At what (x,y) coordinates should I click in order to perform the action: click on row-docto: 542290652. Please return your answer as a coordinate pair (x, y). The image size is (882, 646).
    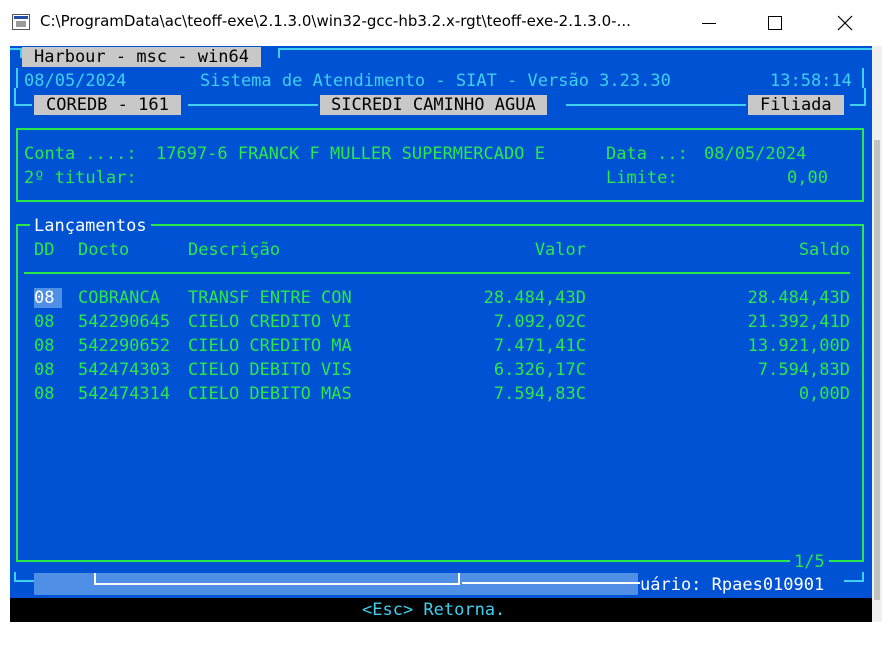
    Looking at the image, I should click on (124, 346).